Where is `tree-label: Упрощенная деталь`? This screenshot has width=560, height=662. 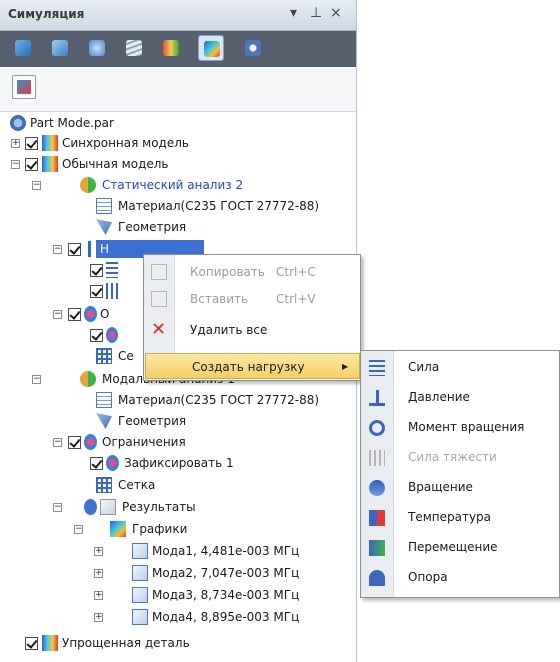
tree-label: Упрощенная деталь is located at coordinates (126, 643).